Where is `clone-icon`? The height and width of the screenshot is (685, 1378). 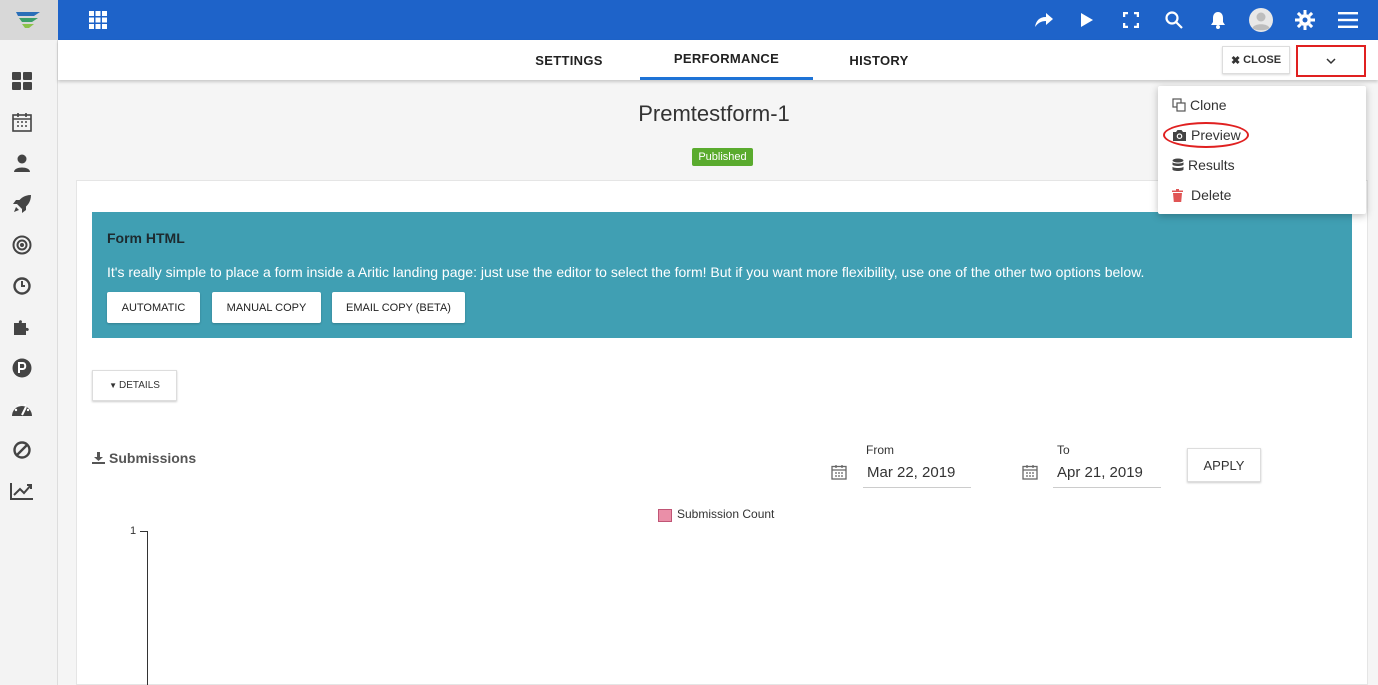
clone-icon is located at coordinates (1179, 105).